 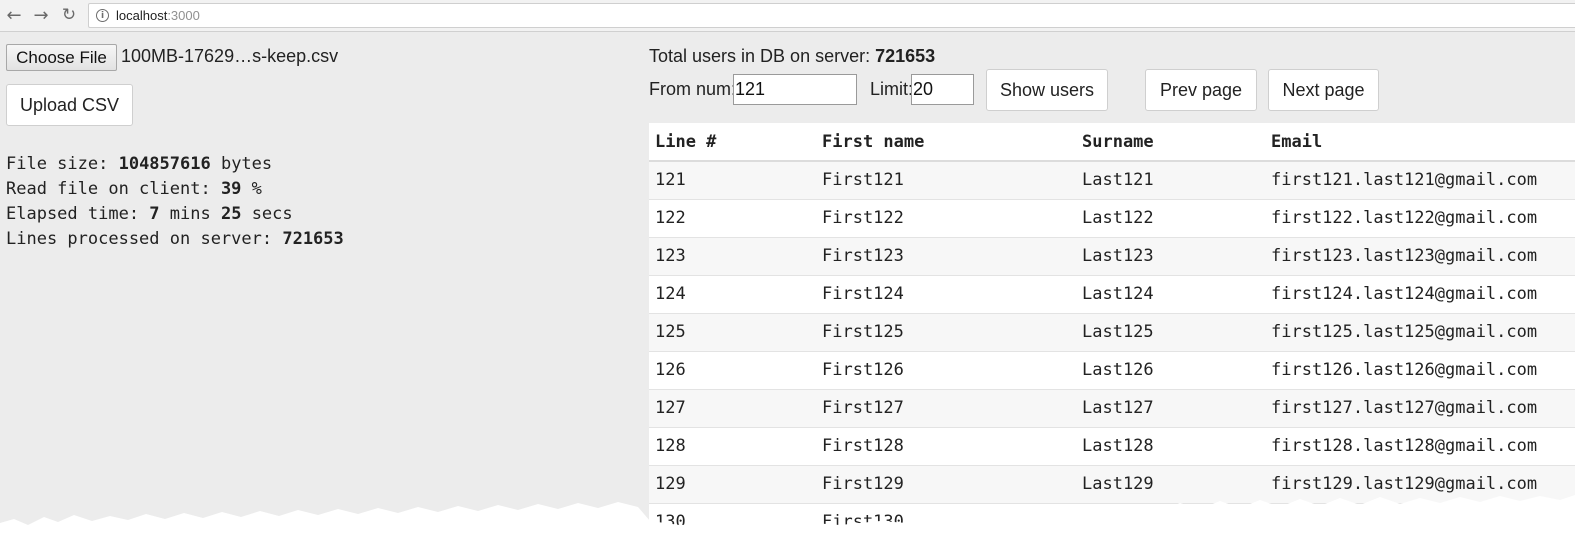 I want to click on cell-email: first126.last126@gmail.com, so click(x=1420, y=370).